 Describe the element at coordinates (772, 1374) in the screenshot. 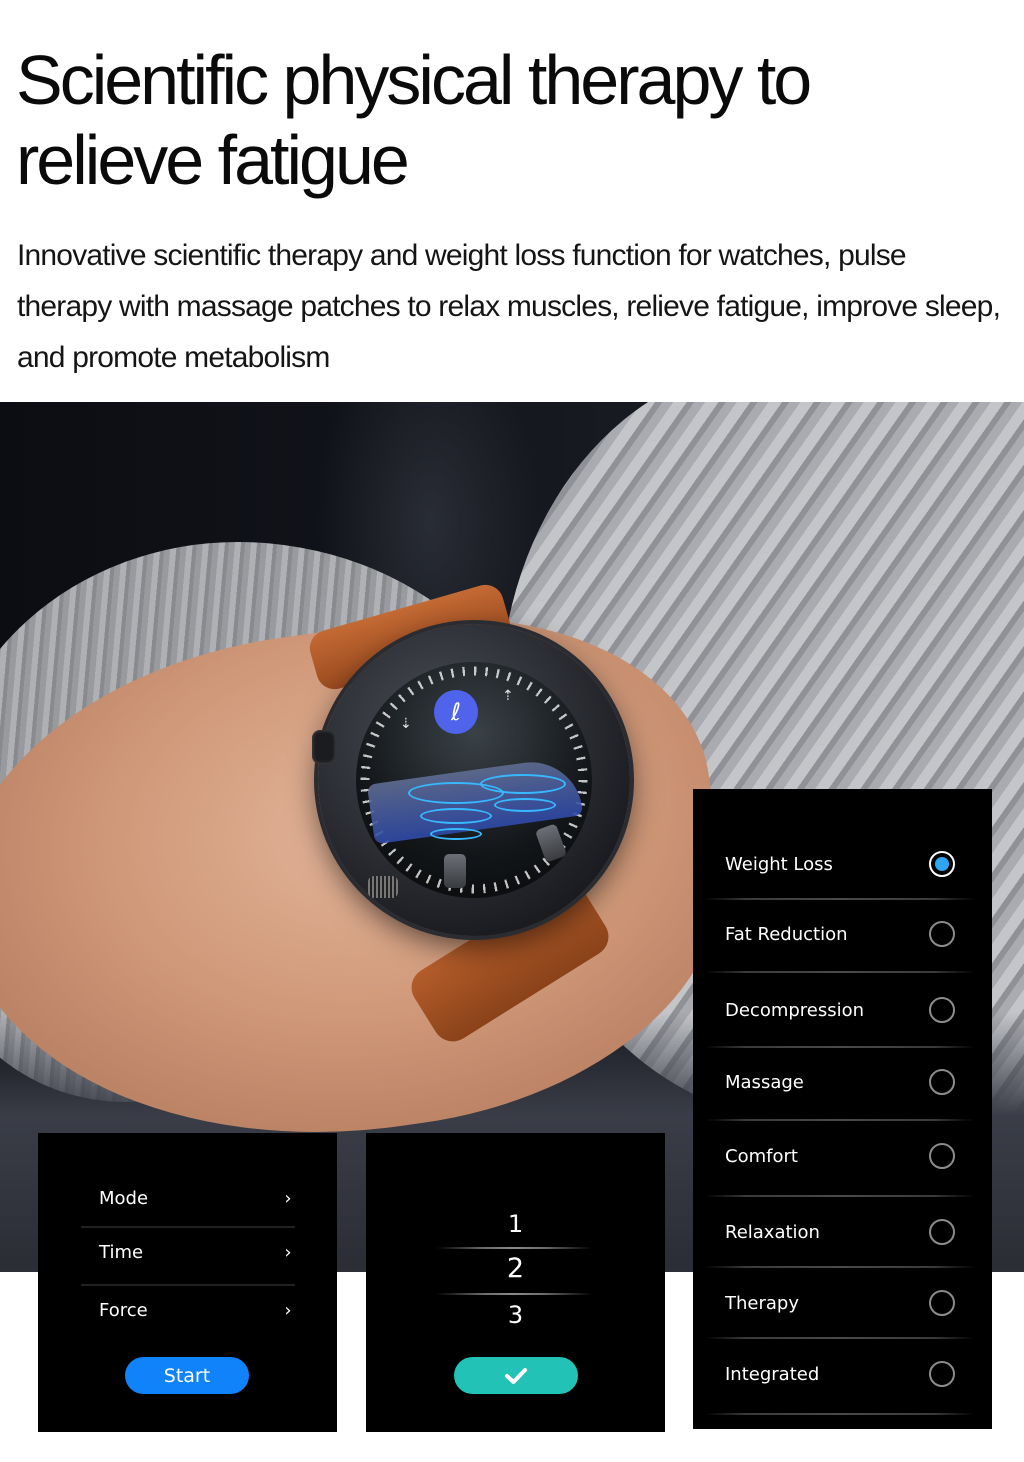

I see `mode-option-label: Integrated` at that location.